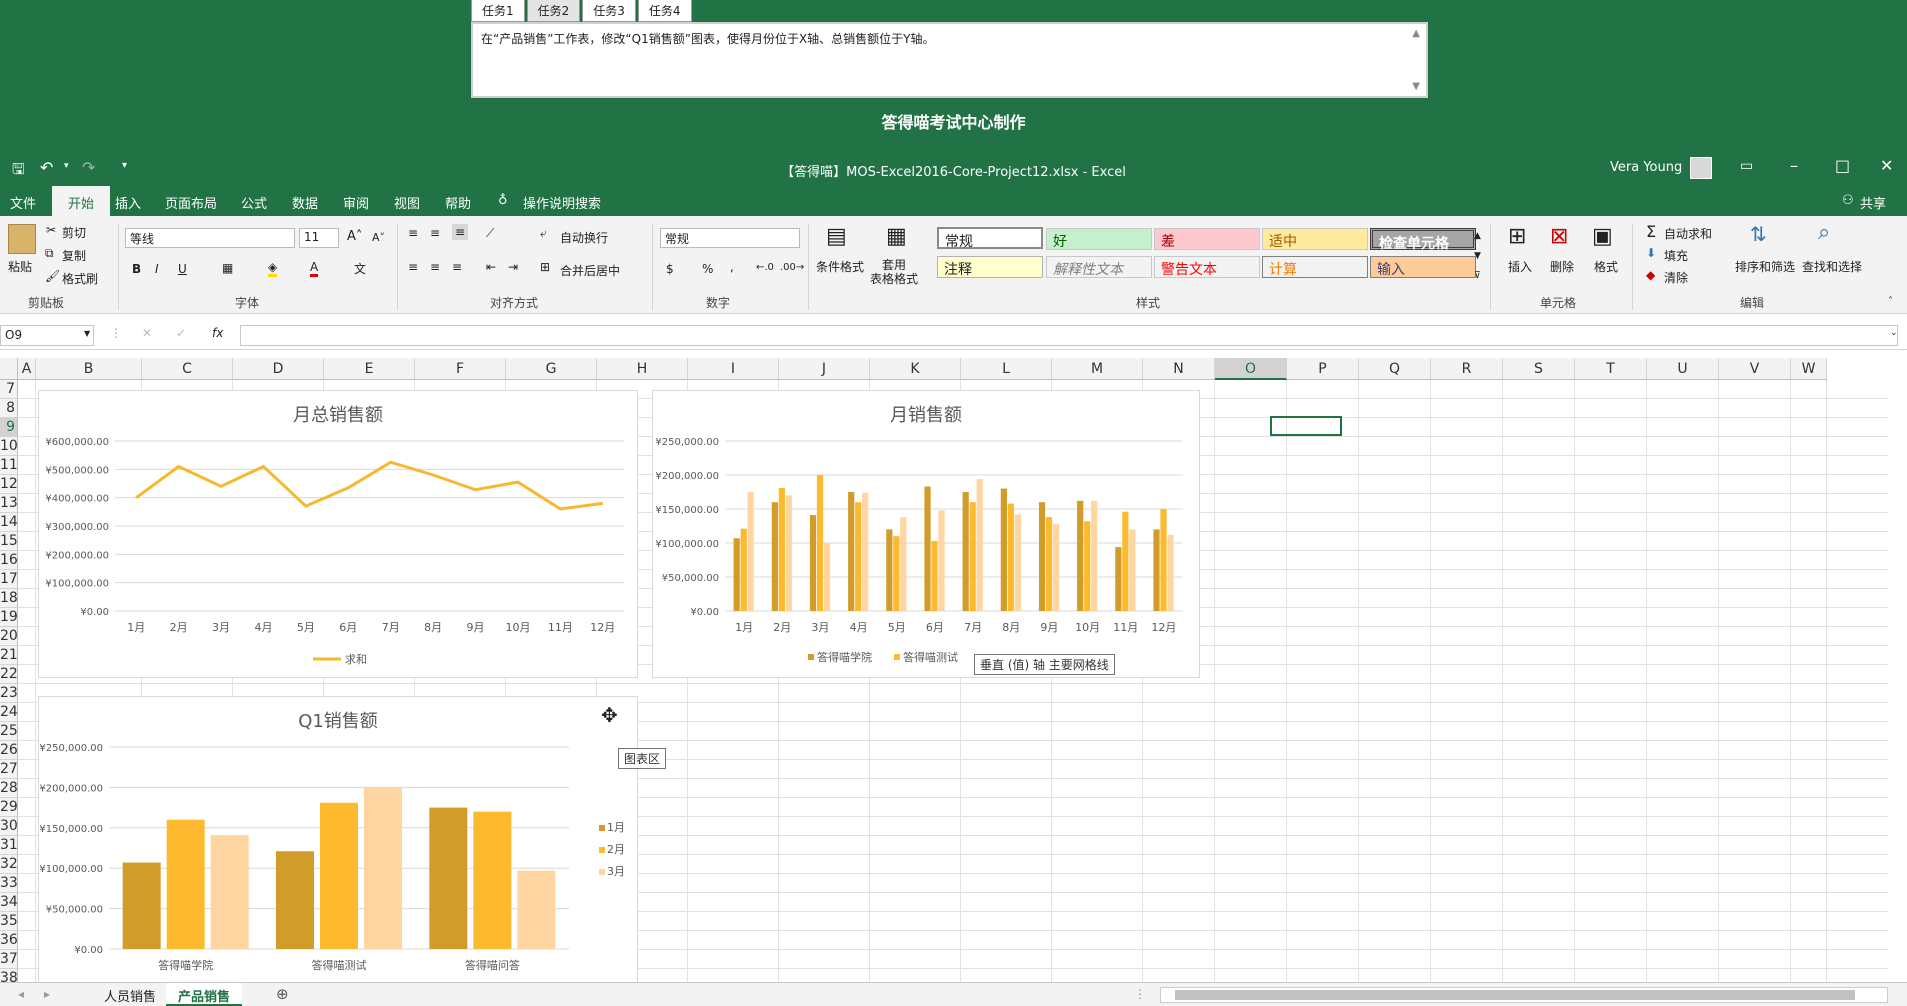 The image size is (1907, 1006). I want to click on comma-icon: ,, so click(732, 267).